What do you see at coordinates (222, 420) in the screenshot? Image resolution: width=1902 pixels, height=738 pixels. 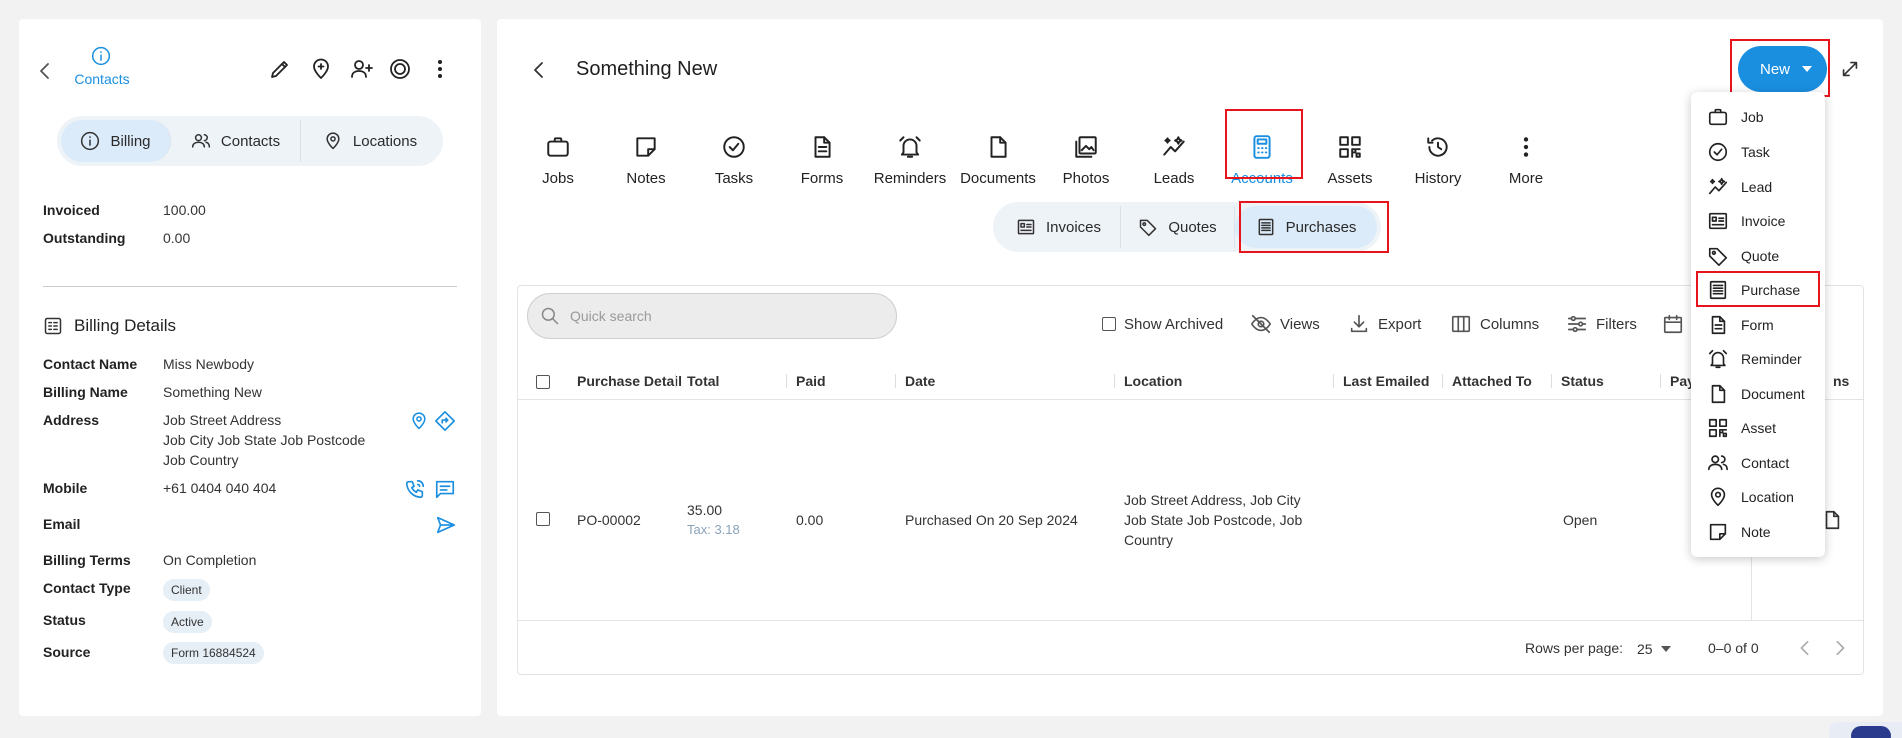 I see `address-line1: Job Street Address` at bounding box center [222, 420].